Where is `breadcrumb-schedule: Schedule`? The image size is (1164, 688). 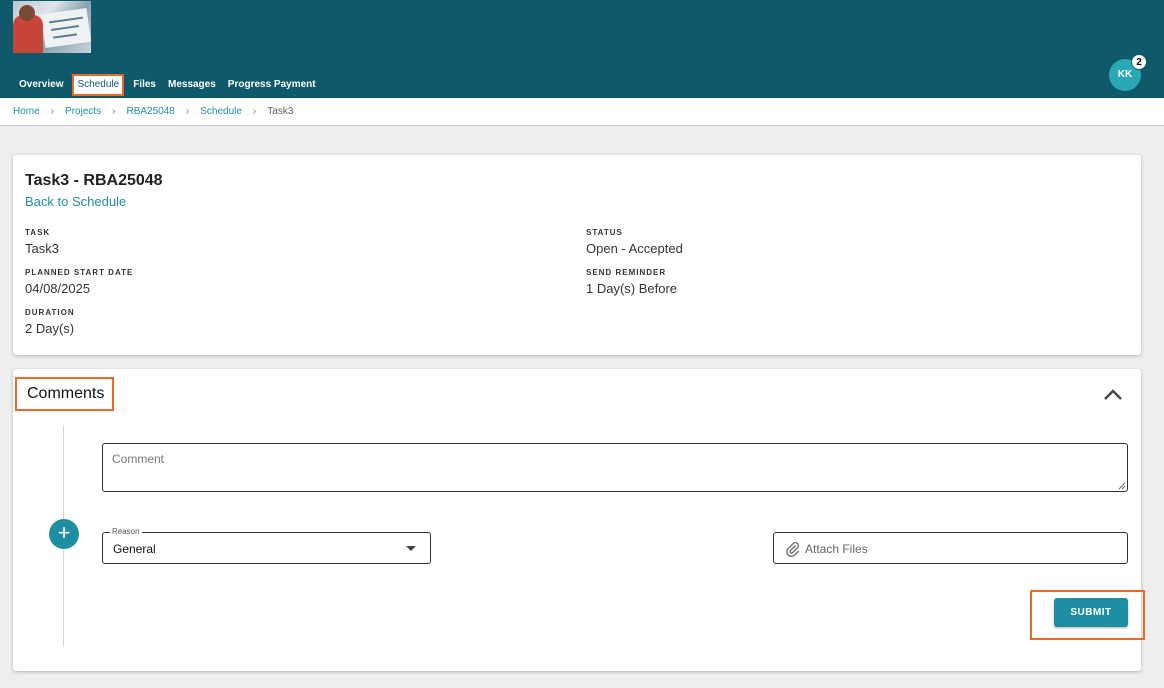 breadcrumb-schedule: Schedule is located at coordinates (221, 111).